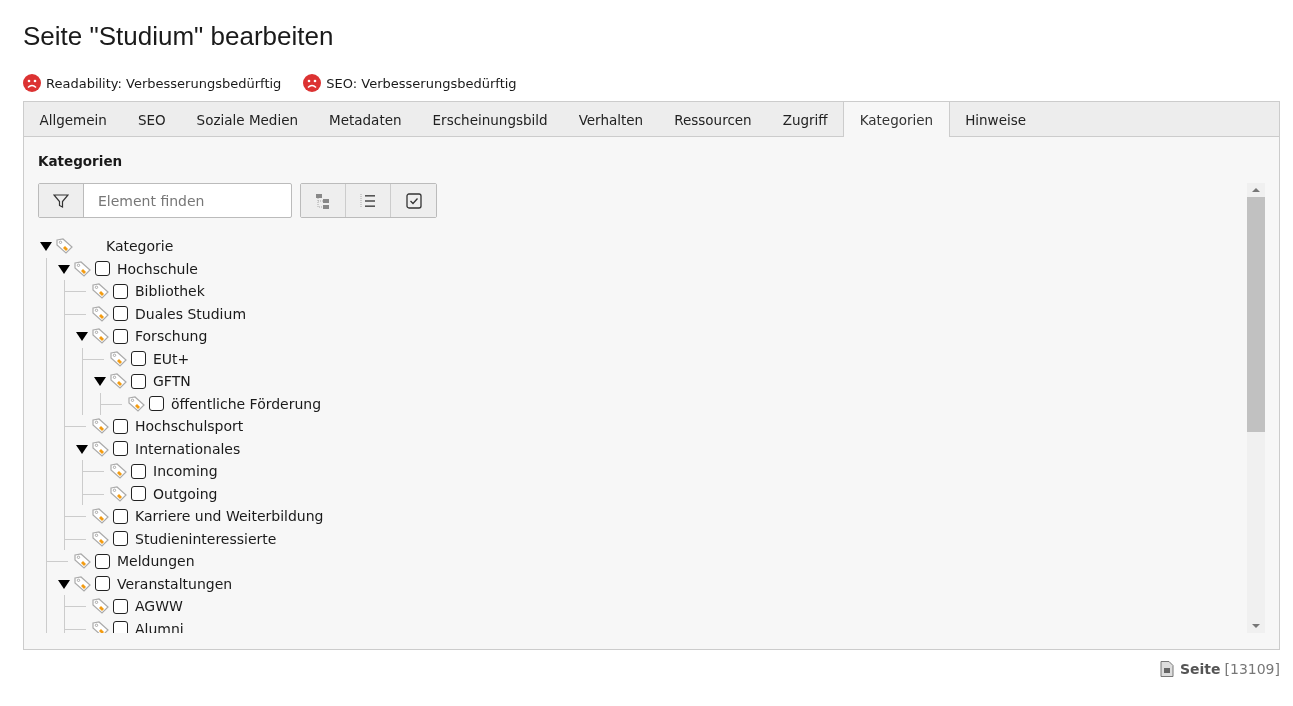  Describe the element at coordinates (185, 471) in the screenshot. I see `tree-item-label: Incoming` at that location.